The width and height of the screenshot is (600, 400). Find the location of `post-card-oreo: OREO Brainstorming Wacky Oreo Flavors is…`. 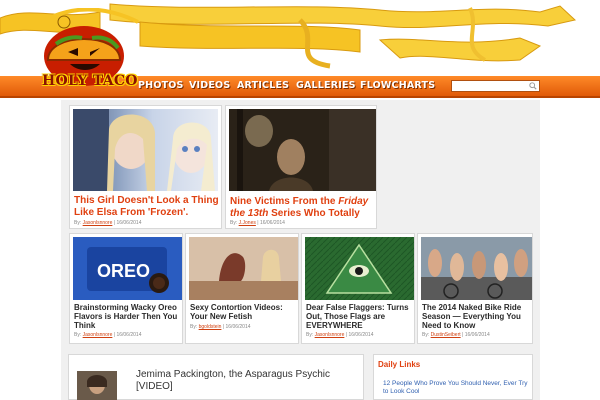

post-card-oreo: OREO Brainstorming Wacky Oreo Flavors is… is located at coordinates (126, 288).